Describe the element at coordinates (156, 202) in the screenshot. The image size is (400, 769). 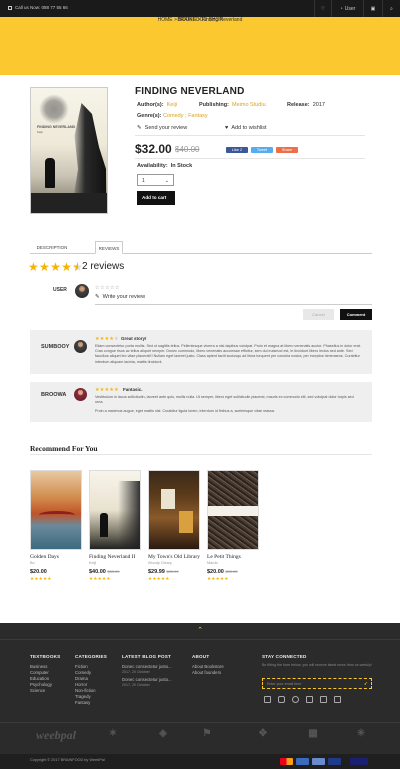
I see `add-to-cart-button: Add to cart ▬` at that location.